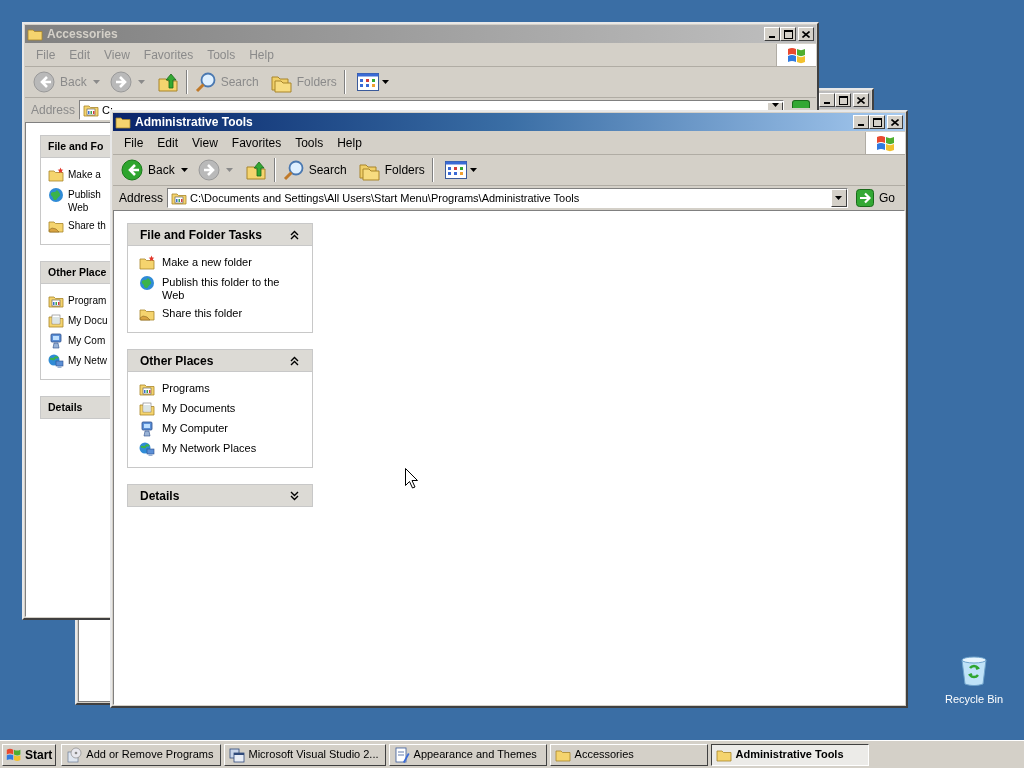  Describe the element at coordinates (220, 263) in the screenshot. I see `task-link: Make a new folder` at that location.